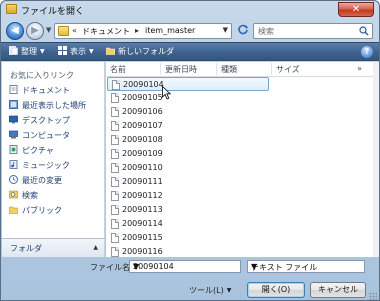 The width and height of the screenshot is (380, 301). What do you see at coordinates (189, 224) in the screenshot?
I see `file-row: 20090114` at bounding box center [189, 224].